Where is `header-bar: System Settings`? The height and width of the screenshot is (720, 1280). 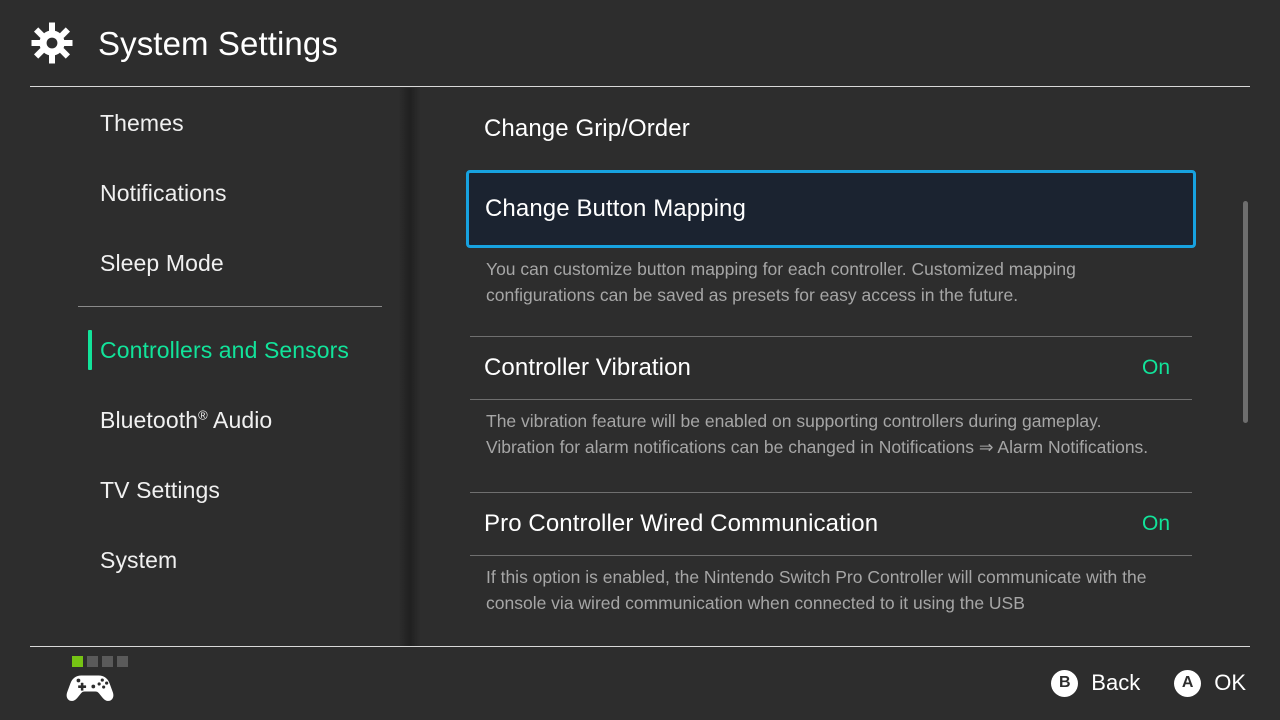
header-bar: System Settings is located at coordinates (640, 44).